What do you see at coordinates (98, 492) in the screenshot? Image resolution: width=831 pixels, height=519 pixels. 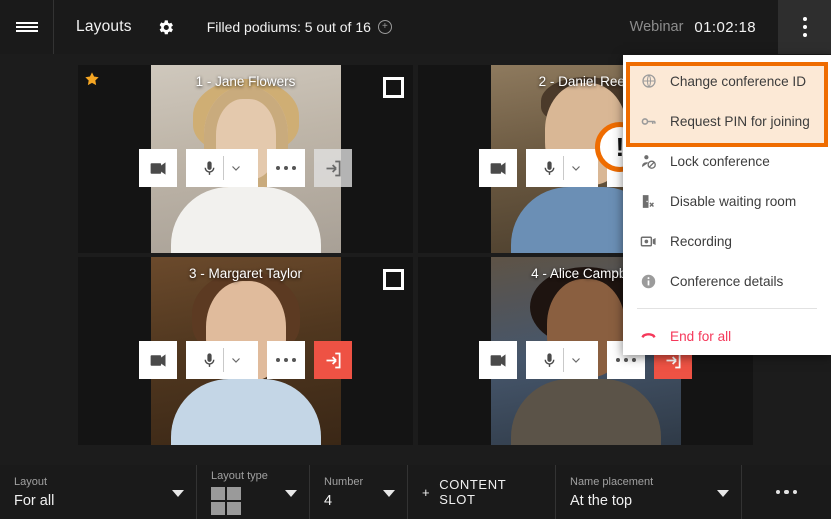 I see `layout-selector: Layout For all` at bounding box center [98, 492].